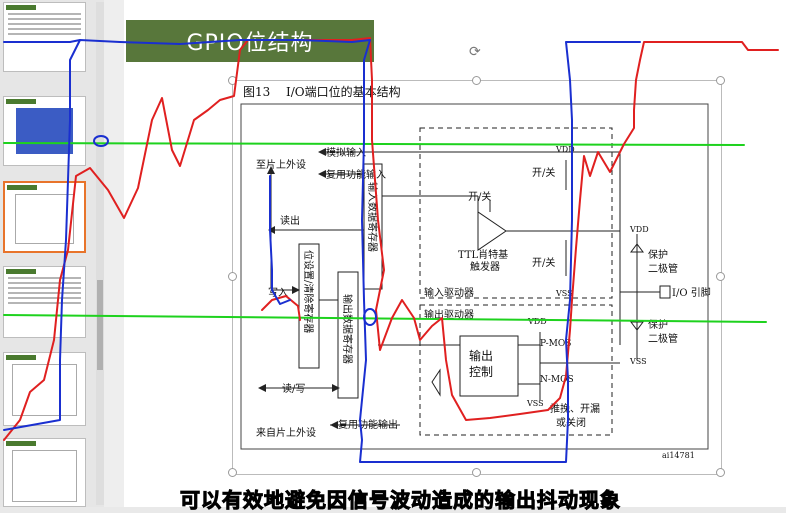 Image resolution: width=786 pixels, height=513 pixels. I want to click on label-ttl: TTL肖特基, so click(483, 254).